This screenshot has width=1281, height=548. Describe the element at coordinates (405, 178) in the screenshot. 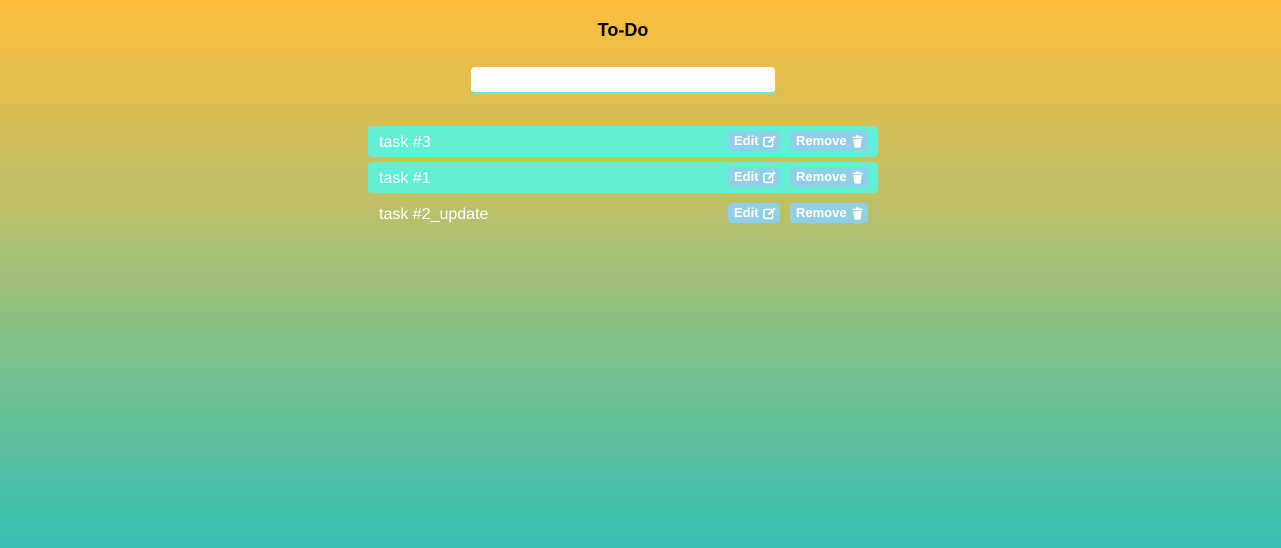

I see `task-label: task #1` at that location.